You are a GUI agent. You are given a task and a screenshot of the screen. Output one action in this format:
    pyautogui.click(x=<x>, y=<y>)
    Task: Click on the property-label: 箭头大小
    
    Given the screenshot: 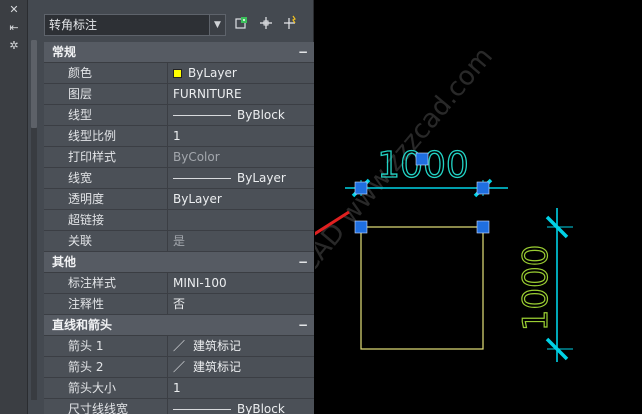 What is the action you would take?
    pyautogui.click(x=106, y=388)
    